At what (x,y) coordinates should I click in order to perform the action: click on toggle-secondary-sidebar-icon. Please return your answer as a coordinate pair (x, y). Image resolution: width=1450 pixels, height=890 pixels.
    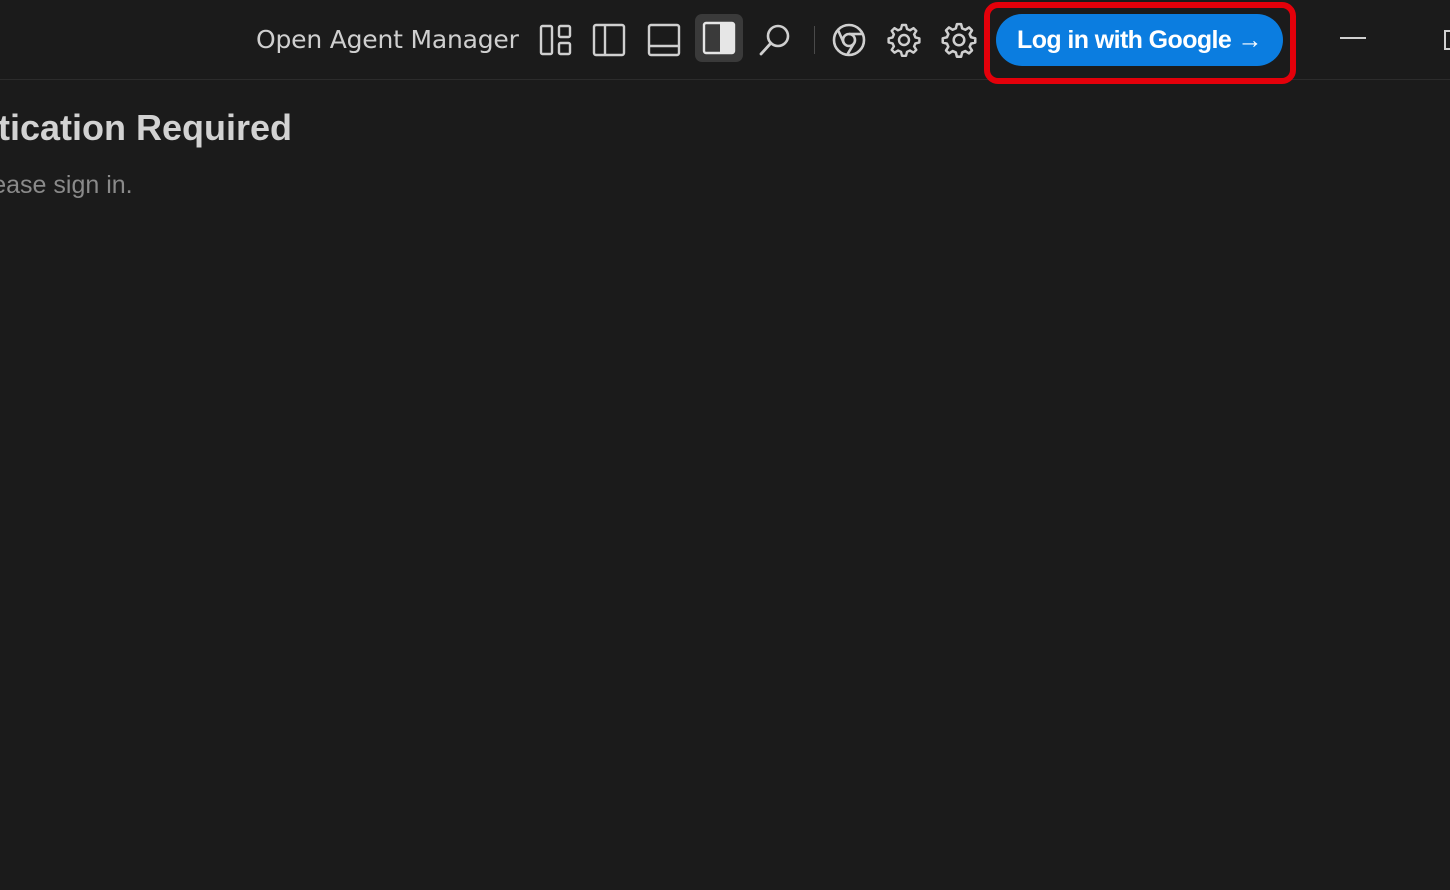
    Looking at the image, I should click on (719, 38).